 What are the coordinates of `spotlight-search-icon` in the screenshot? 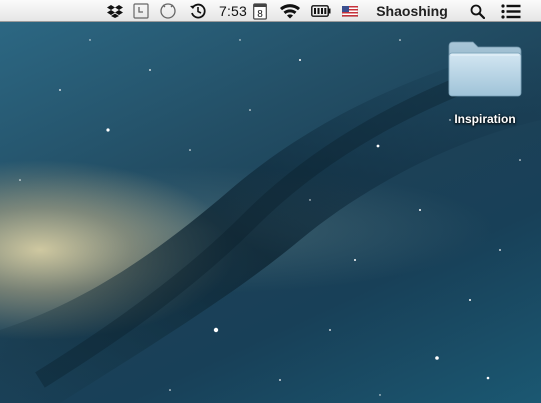 It's located at (477, 11).